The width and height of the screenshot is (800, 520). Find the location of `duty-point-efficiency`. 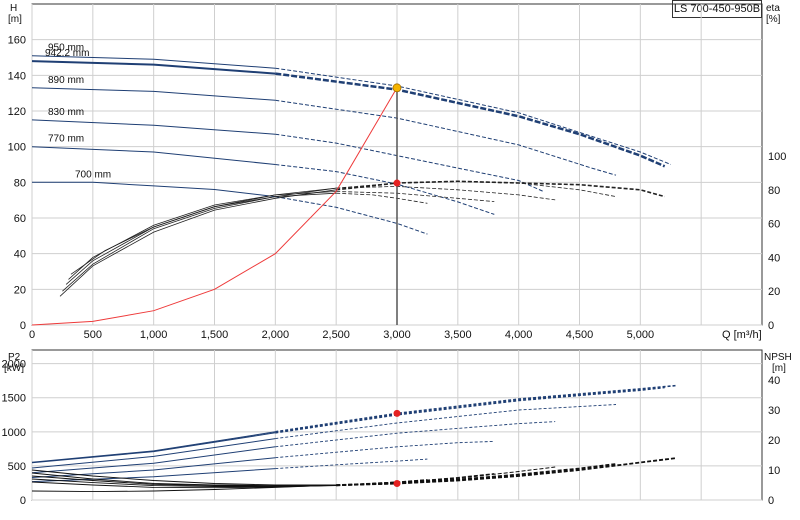

duty-point-efficiency is located at coordinates (397, 183).